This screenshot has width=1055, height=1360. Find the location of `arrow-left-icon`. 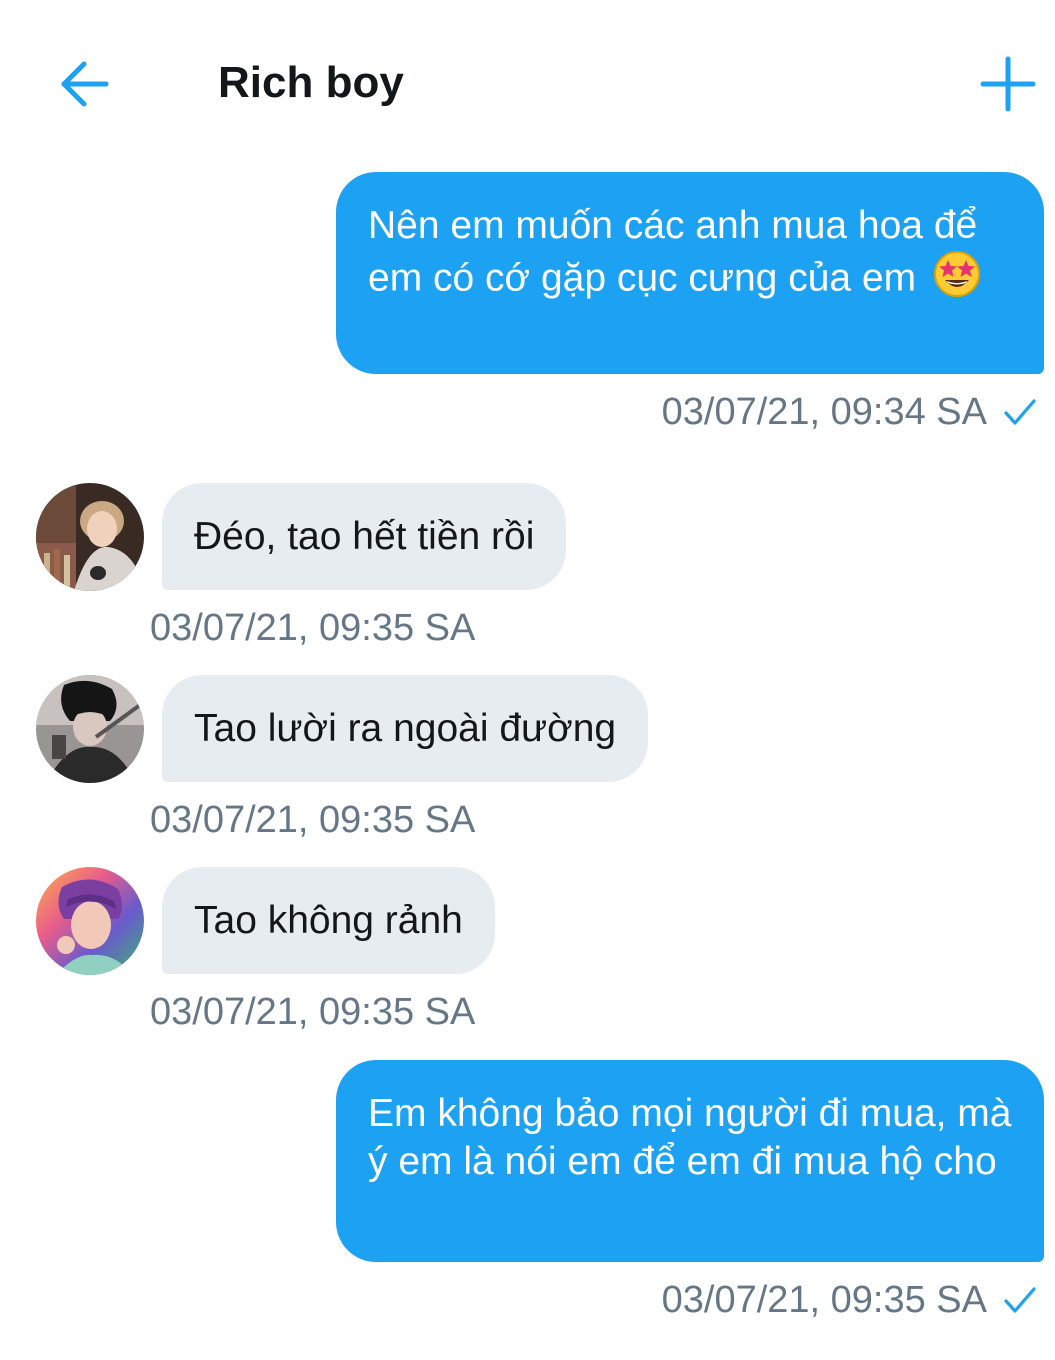

arrow-left-icon is located at coordinates (85, 84).